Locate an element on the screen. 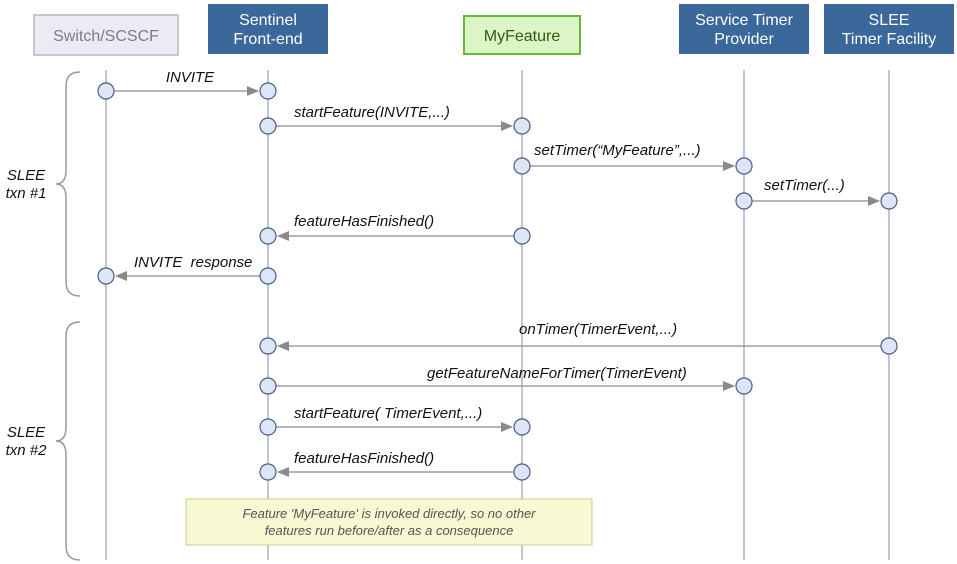 The height and width of the screenshot is (564, 957). message: setTimer(...) is located at coordinates (816, 193).